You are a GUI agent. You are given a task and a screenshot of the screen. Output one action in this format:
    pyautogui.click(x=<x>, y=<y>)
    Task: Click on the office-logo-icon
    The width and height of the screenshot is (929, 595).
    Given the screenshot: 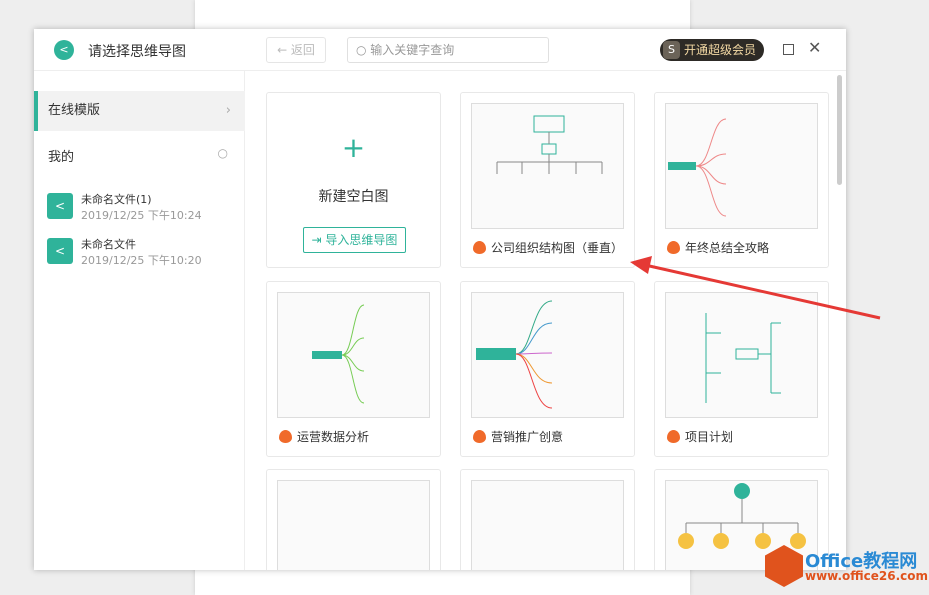 What is the action you would take?
    pyautogui.click(x=784, y=566)
    